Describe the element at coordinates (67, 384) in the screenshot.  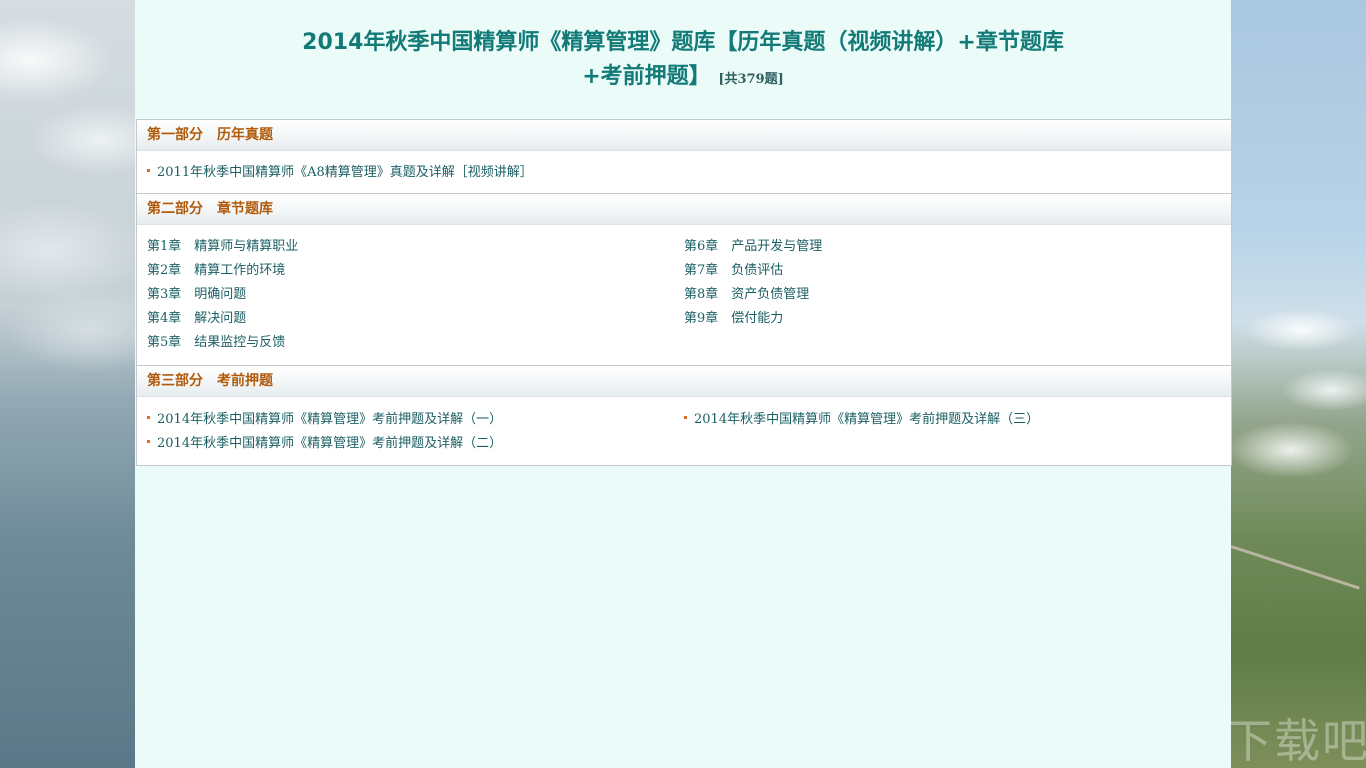
I see `background-left-image` at that location.